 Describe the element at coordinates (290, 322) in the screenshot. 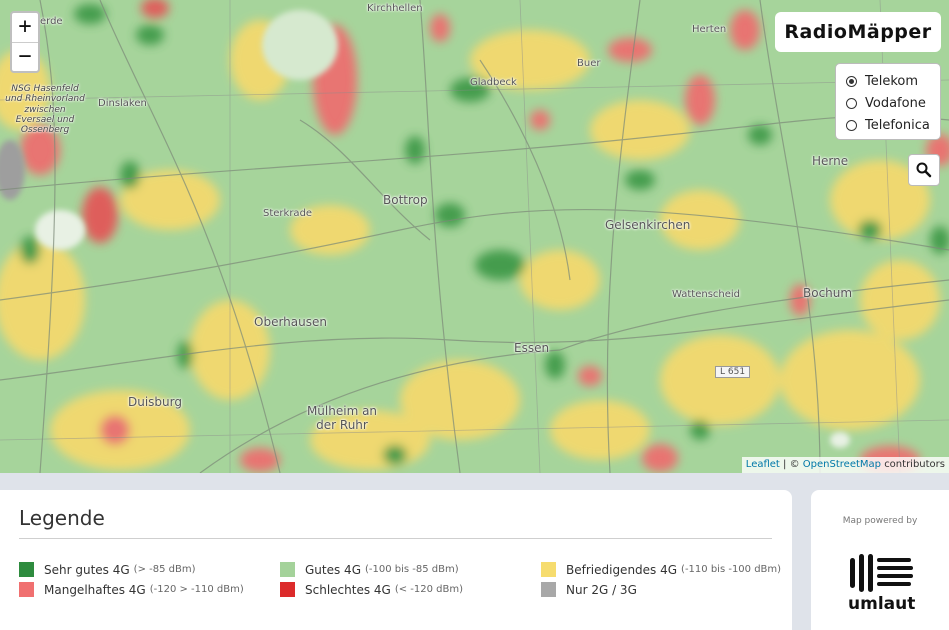

I see `place-label: Oberhausen` at that location.